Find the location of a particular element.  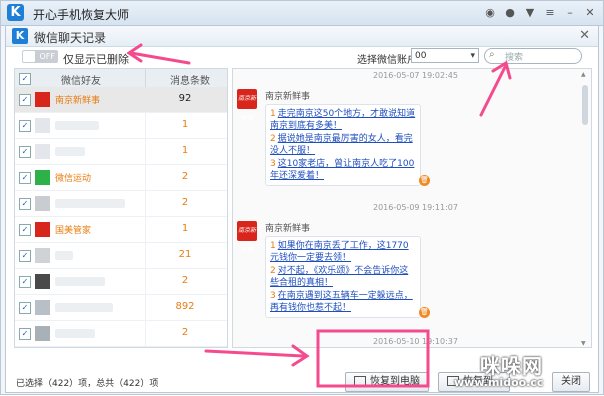

col-friend-header: 微信好友 is located at coordinates (81, 81).